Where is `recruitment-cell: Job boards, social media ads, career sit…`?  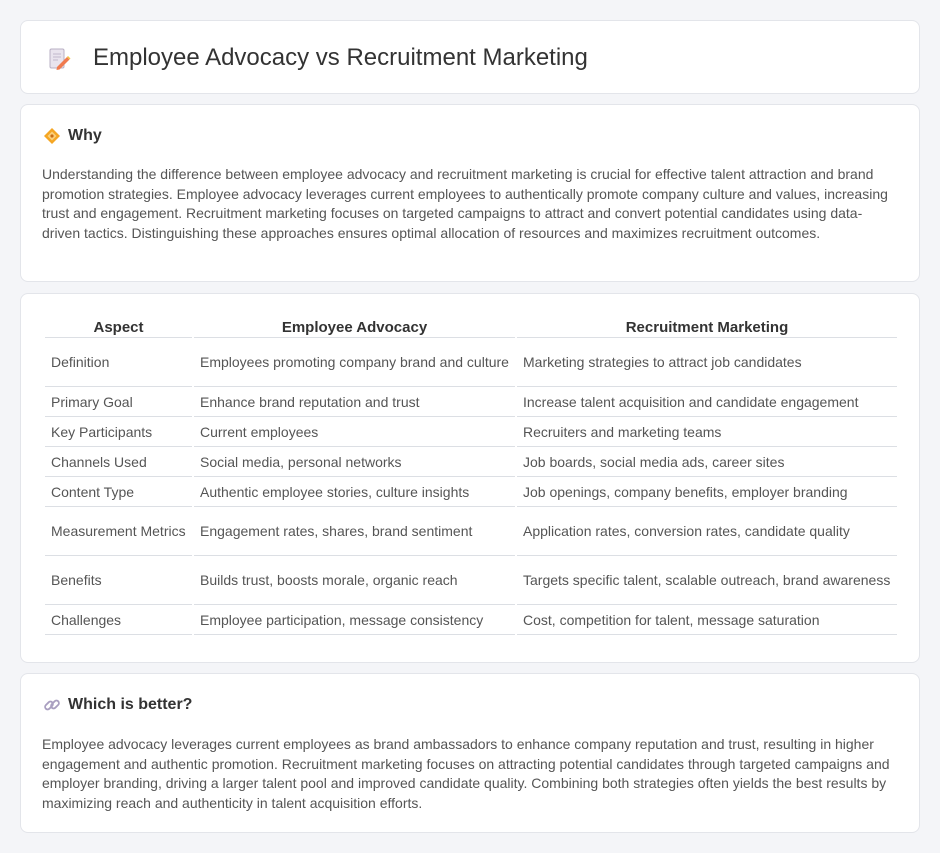
recruitment-cell: Job boards, social media ads, career sit… is located at coordinates (707, 462).